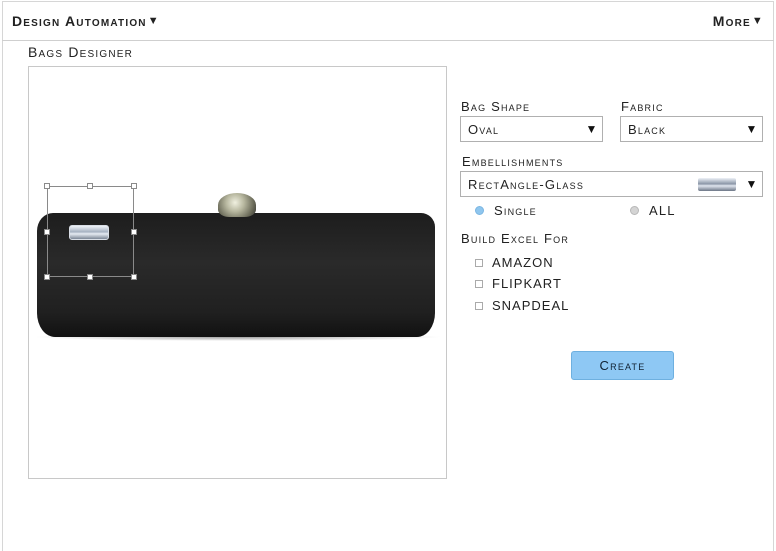  Describe the element at coordinates (47, 277) in the screenshot. I see `resize-handle-bottom-left` at that location.